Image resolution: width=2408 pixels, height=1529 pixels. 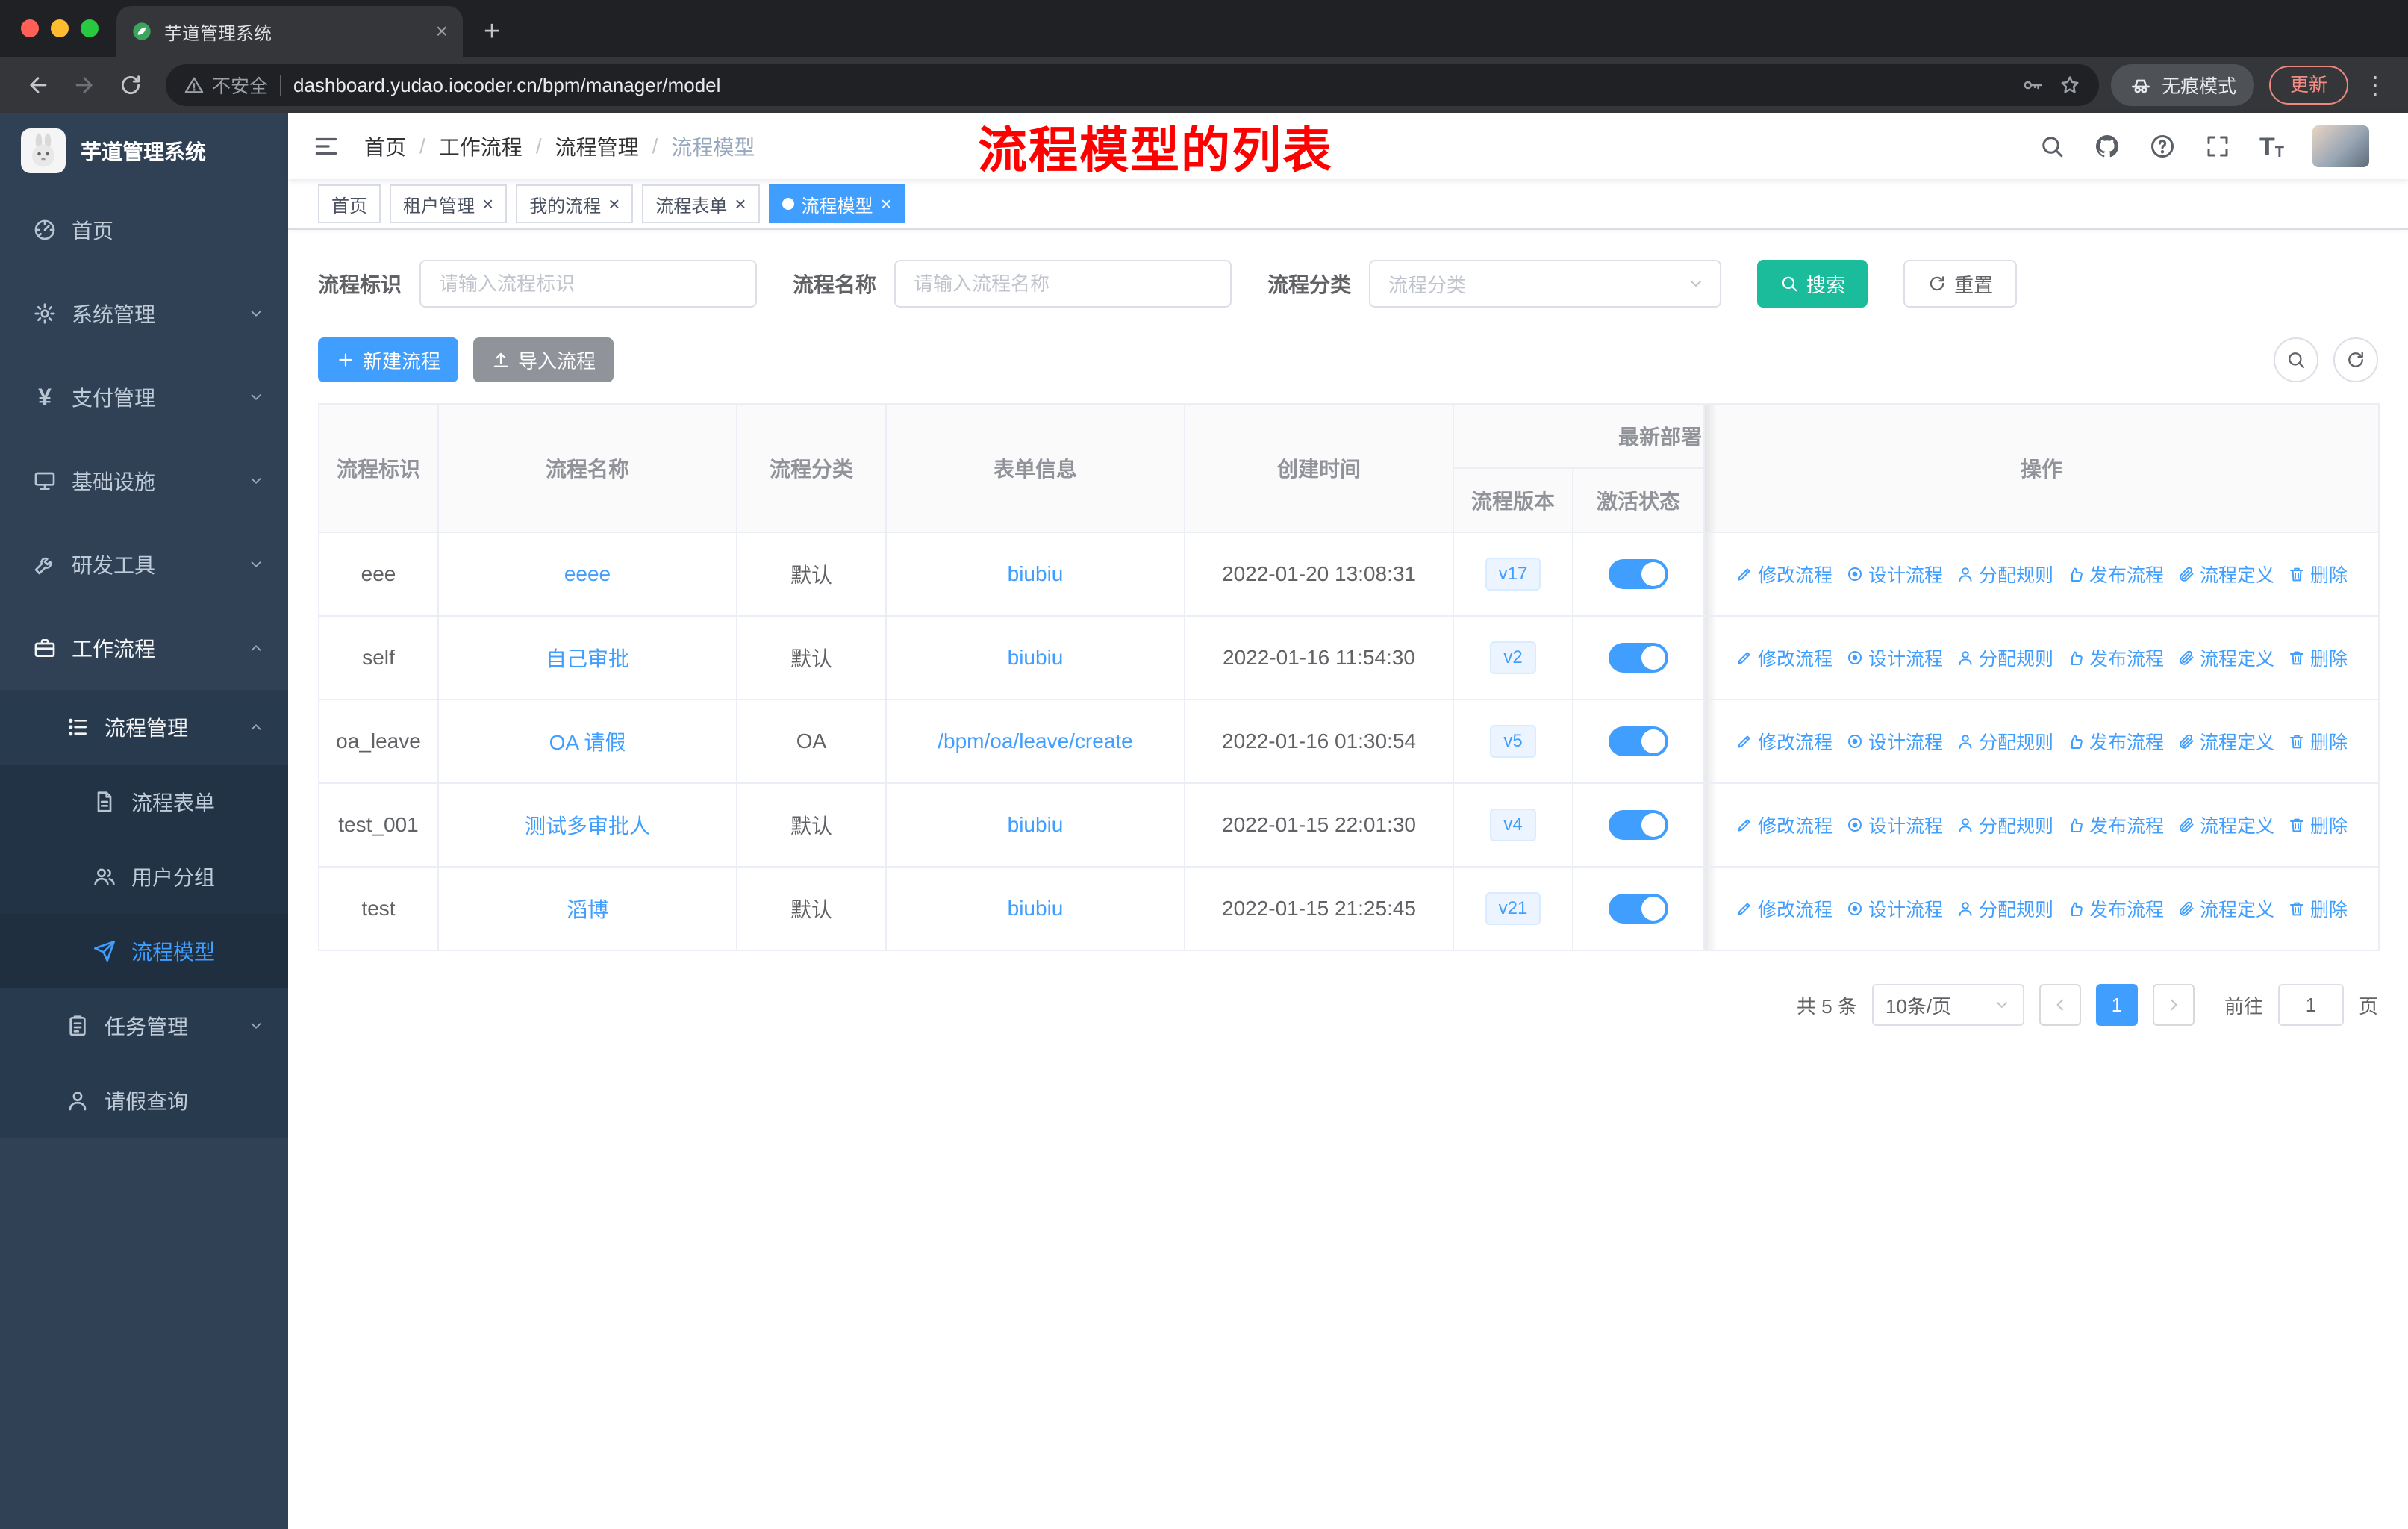 What do you see at coordinates (543, 359) in the screenshot?
I see `import-flow-button: 导入流程` at bounding box center [543, 359].